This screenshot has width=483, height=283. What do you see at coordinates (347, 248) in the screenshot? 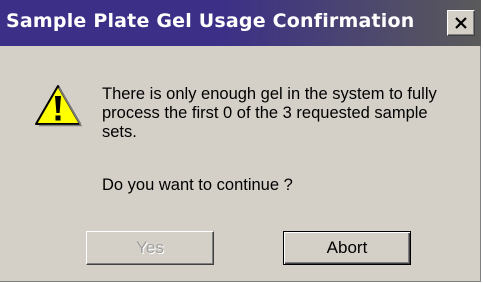
I see `abort-button: Abort` at bounding box center [347, 248].